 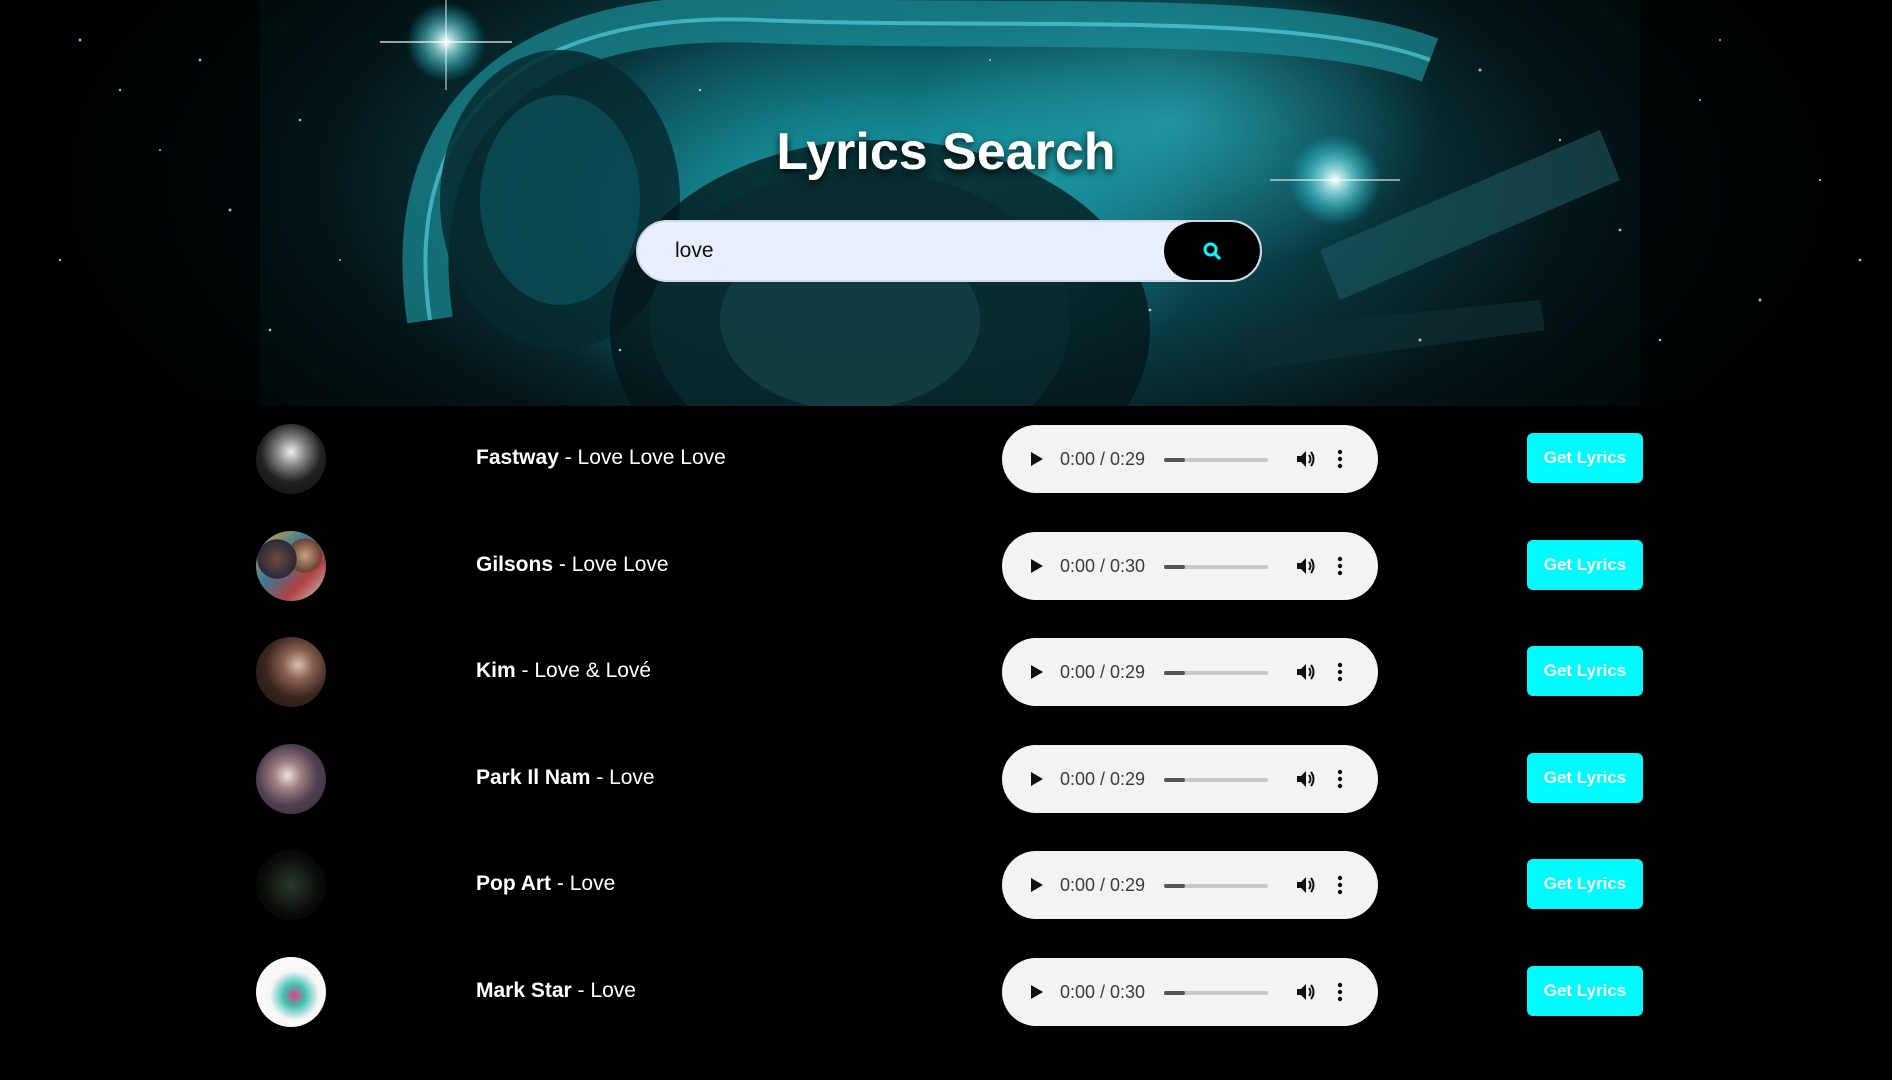 I want to click on search-input, so click(x=903, y=251).